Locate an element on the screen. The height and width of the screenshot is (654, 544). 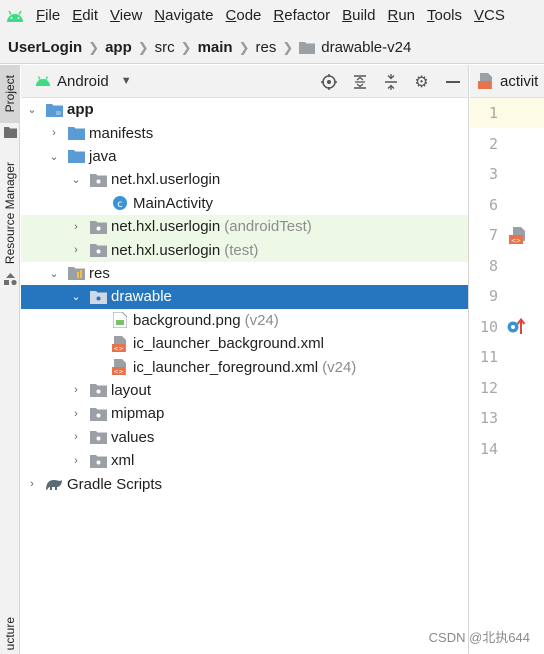
tree-item-label: values is located at coordinates (133, 437).